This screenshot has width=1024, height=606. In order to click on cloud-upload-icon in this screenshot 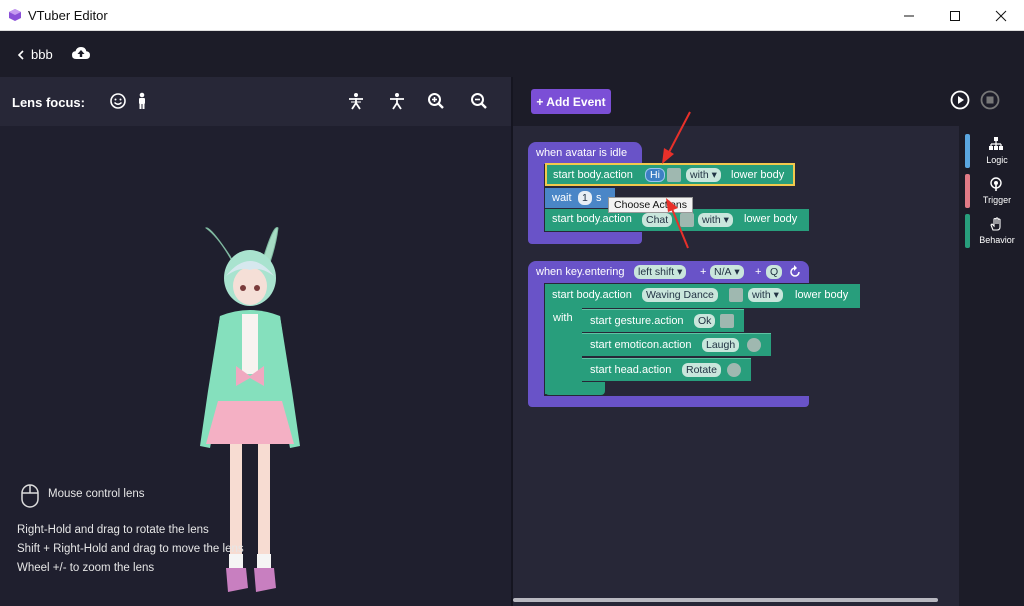, I will do `click(81, 53)`.